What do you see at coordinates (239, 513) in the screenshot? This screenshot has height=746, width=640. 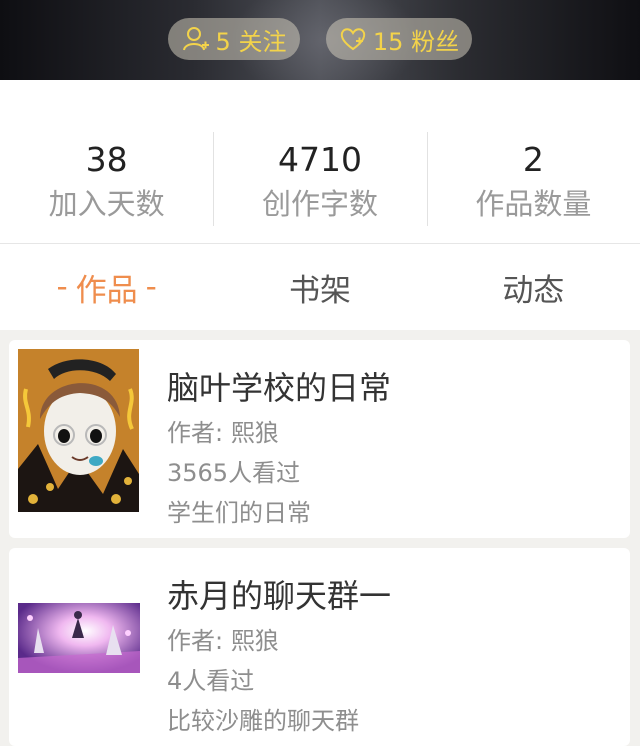 I see `work-description: 学生们的日常` at bounding box center [239, 513].